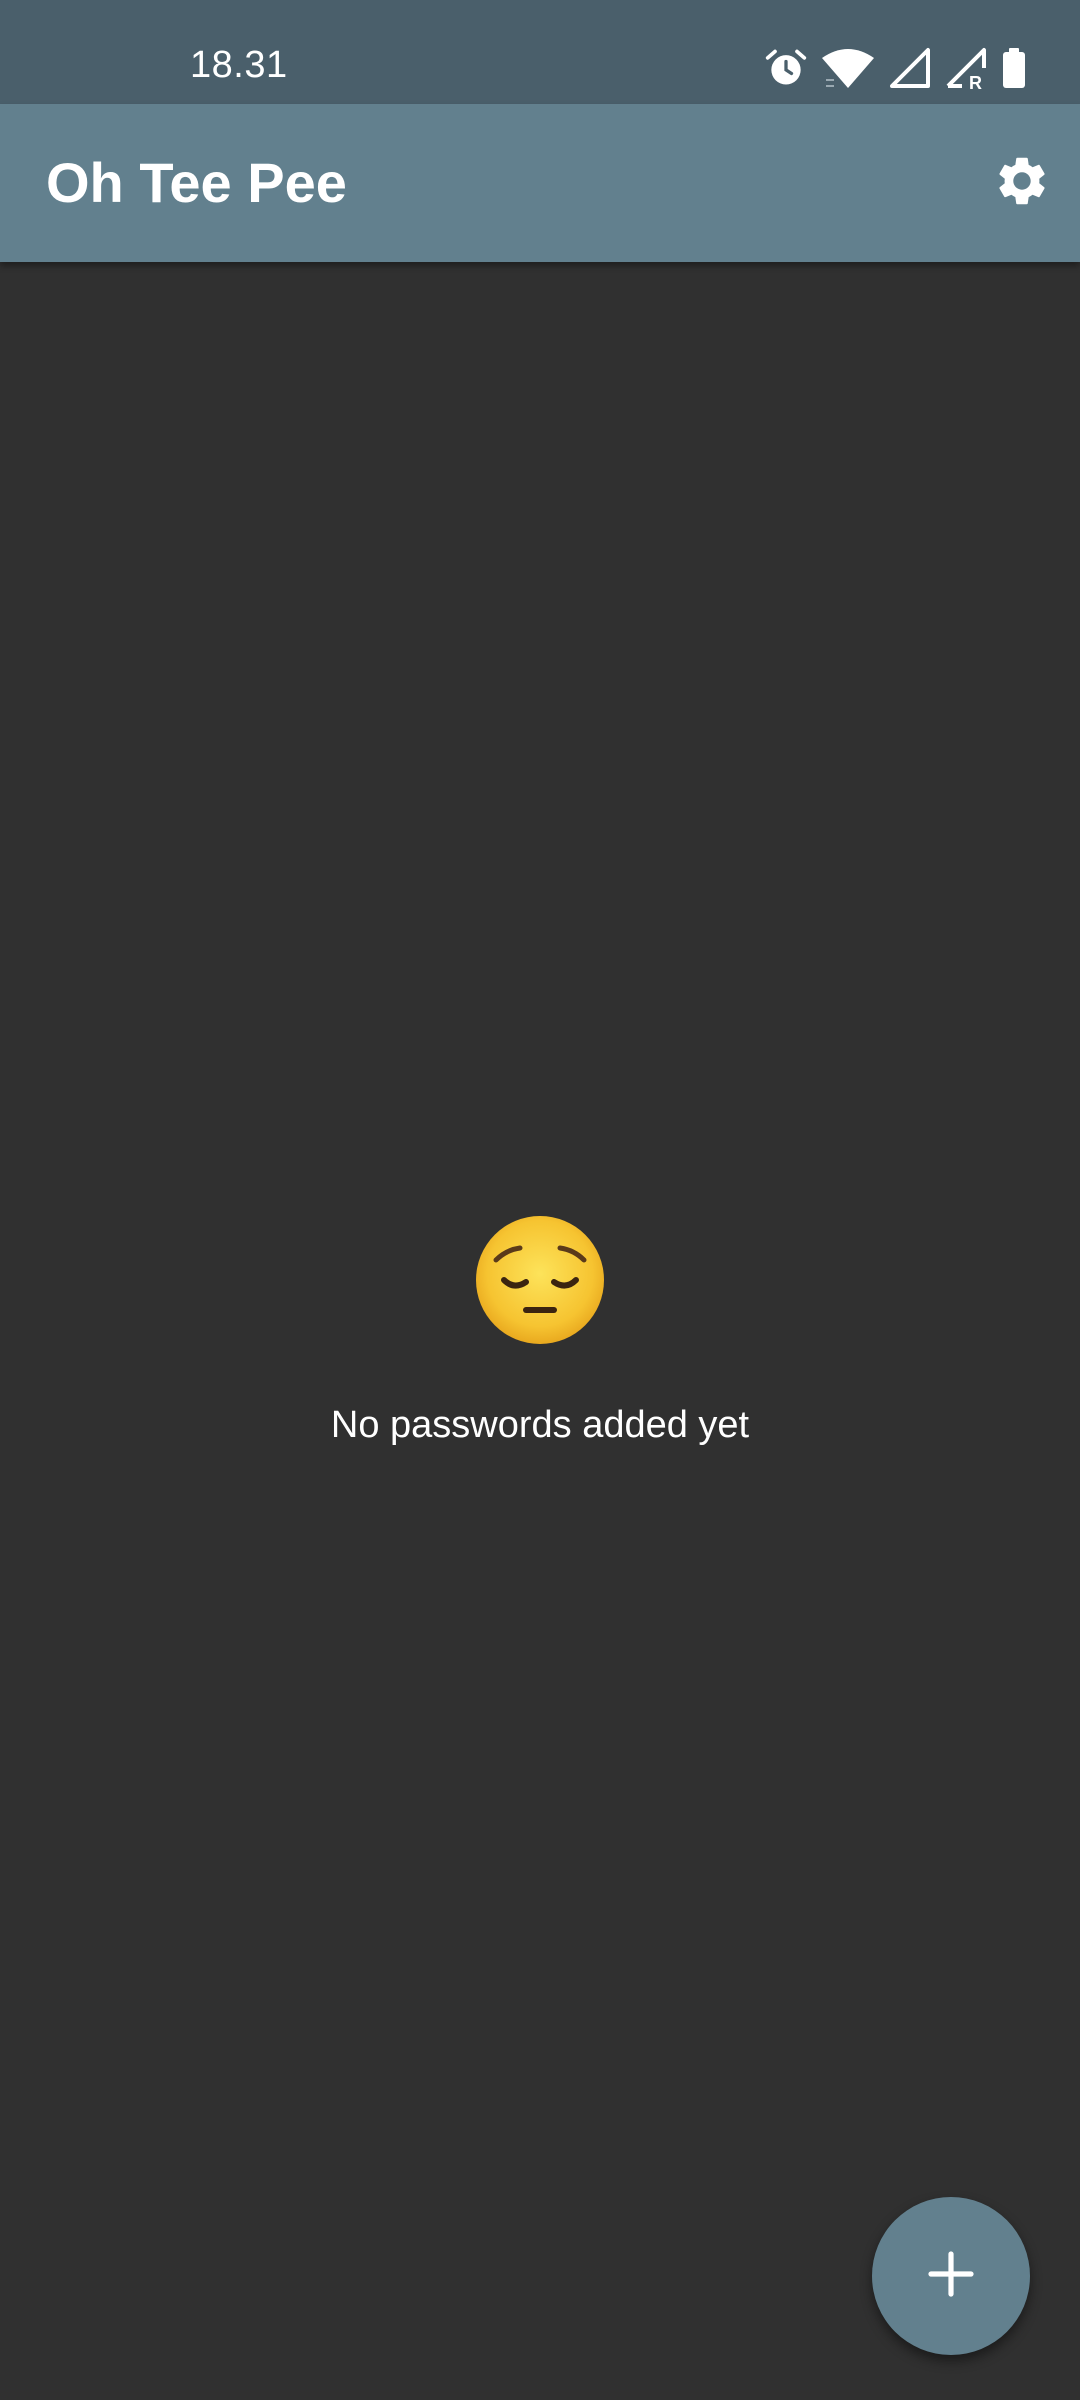  Describe the element at coordinates (540, 1280) in the screenshot. I see `pensive-face-icon` at that location.